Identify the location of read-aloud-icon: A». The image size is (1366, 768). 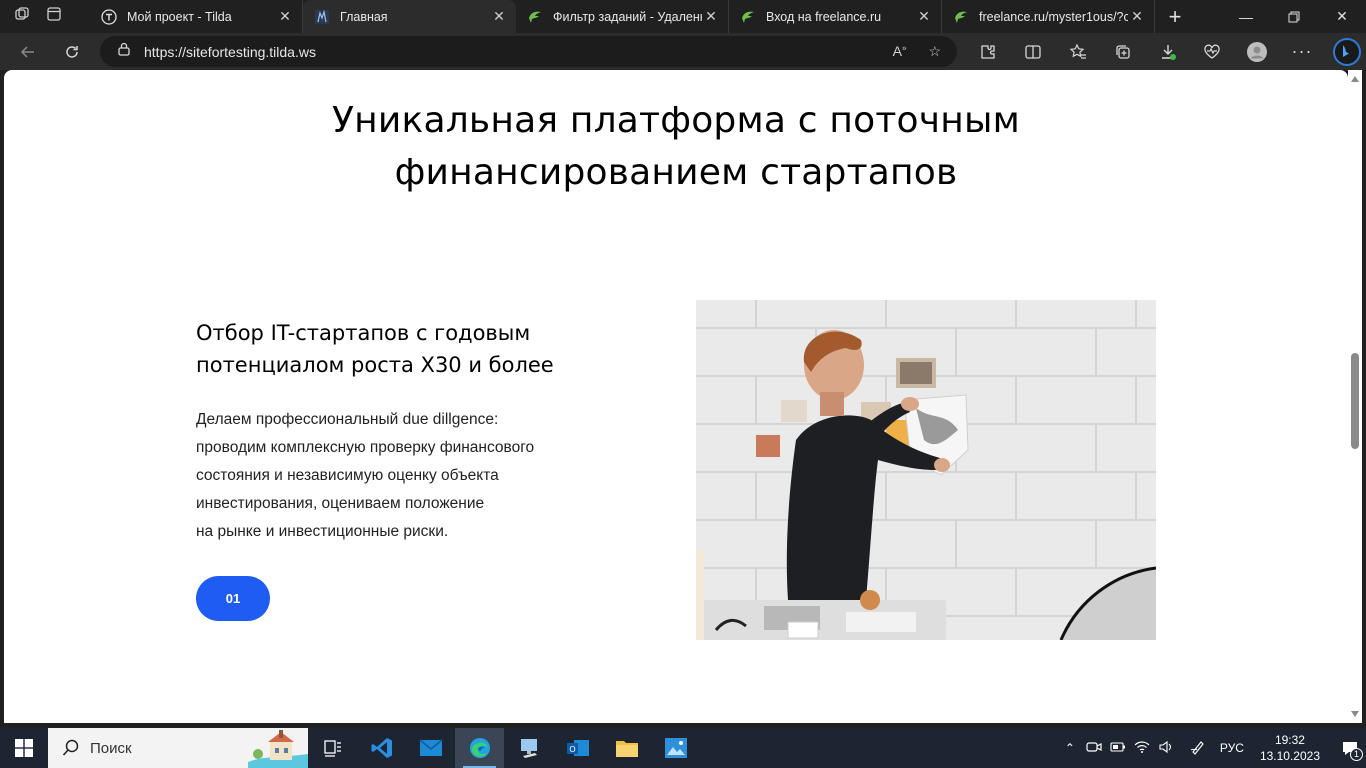
(900, 51).